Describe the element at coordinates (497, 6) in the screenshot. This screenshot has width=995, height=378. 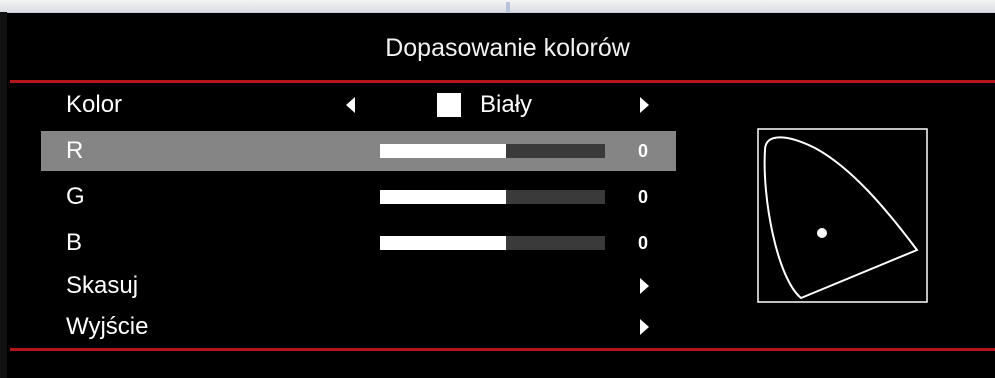
I see `window-top-strip` at that location.